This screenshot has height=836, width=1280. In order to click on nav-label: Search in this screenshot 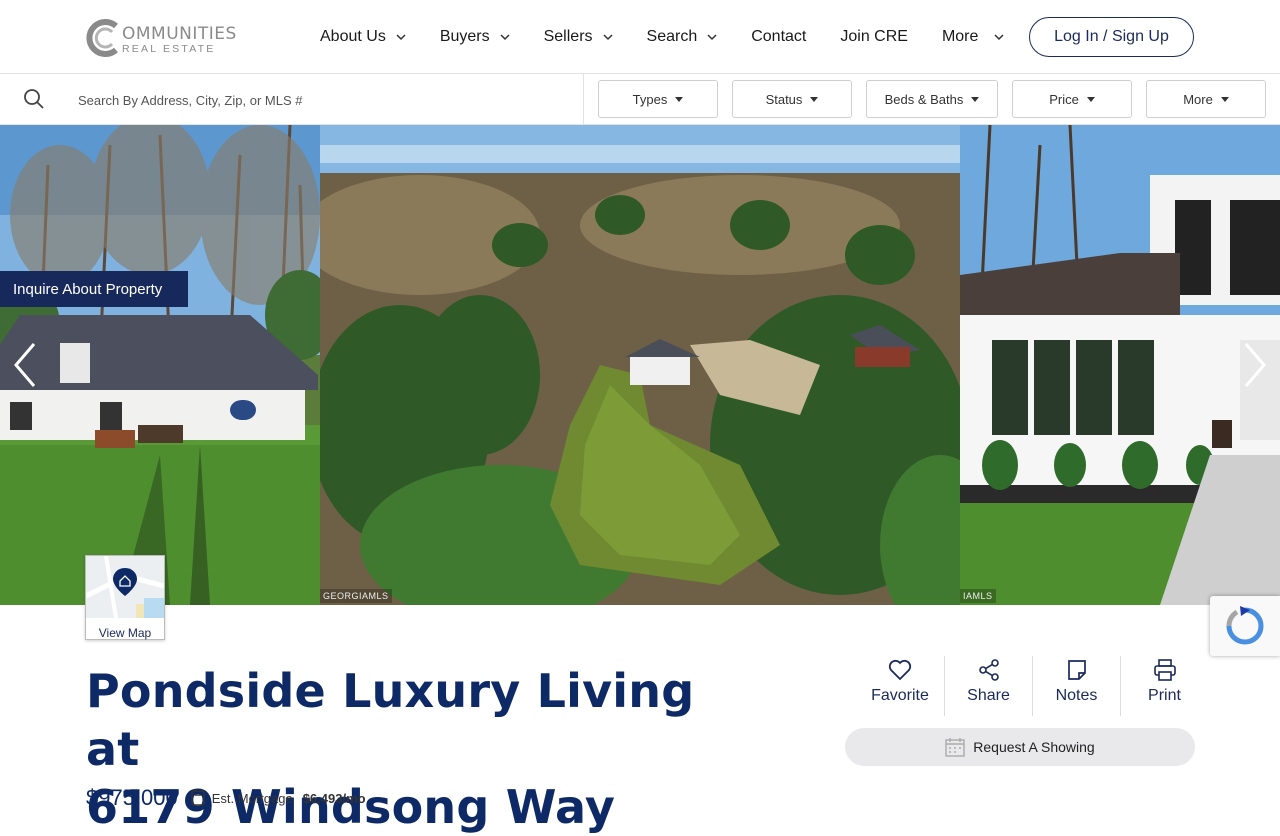, I will do `click(672, 36)`.